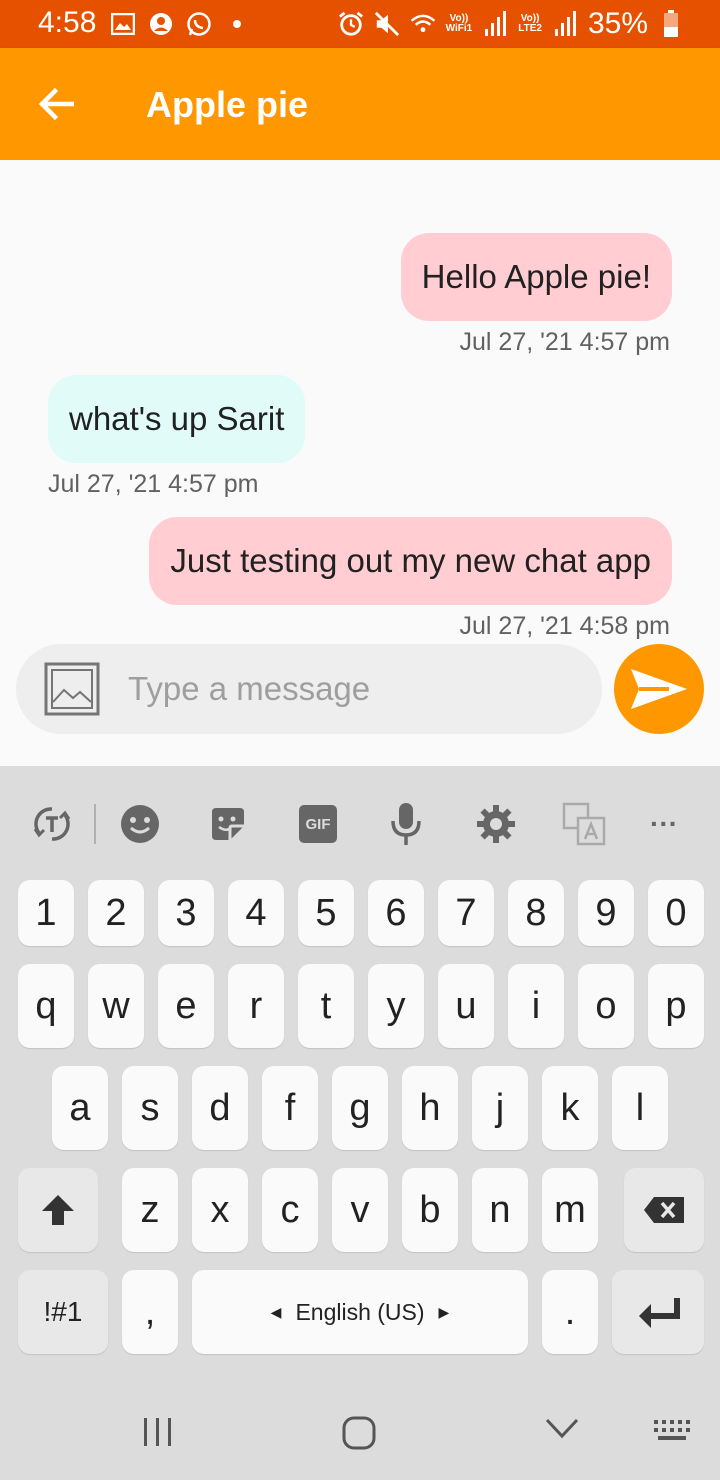  What do you see at coordinates (180, 24) in the screenshot?
I see `notification-icons` at bounding box center [180, 24].